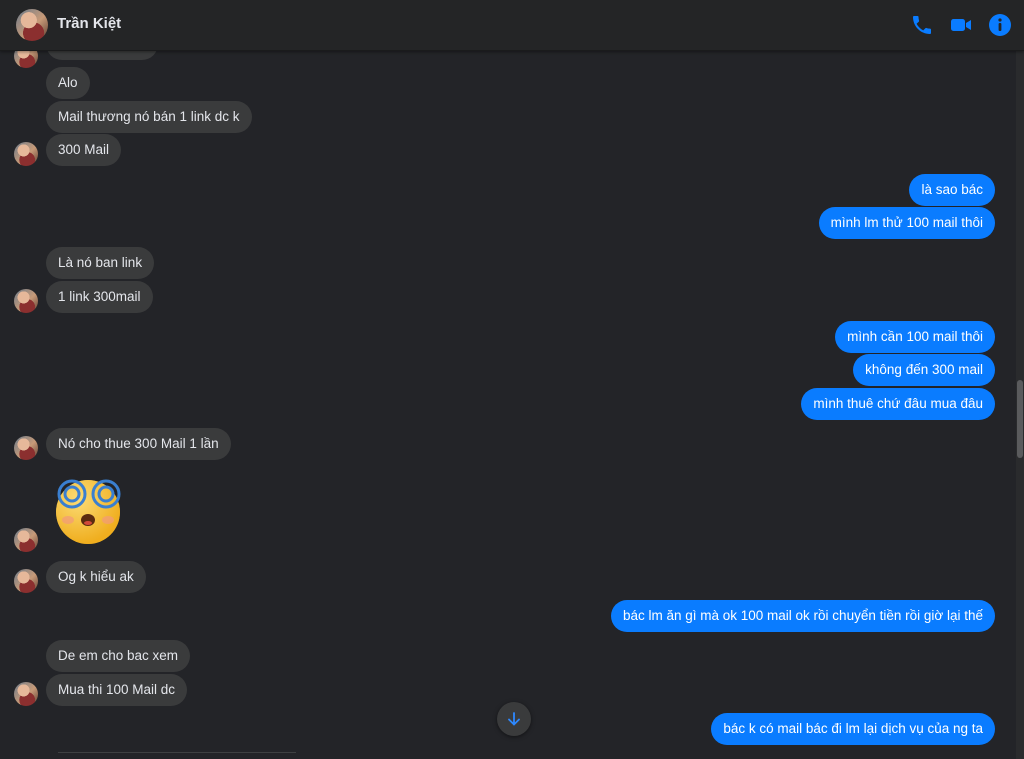  I want to click on info-icon, so click(1000, 25).